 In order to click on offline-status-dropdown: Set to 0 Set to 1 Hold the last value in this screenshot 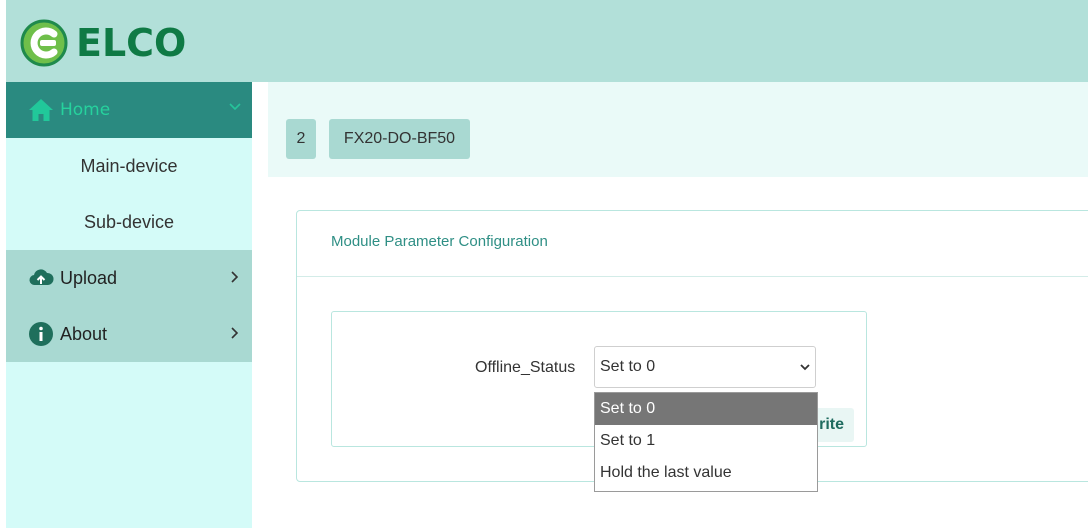, I will do `click(706, 442)`.